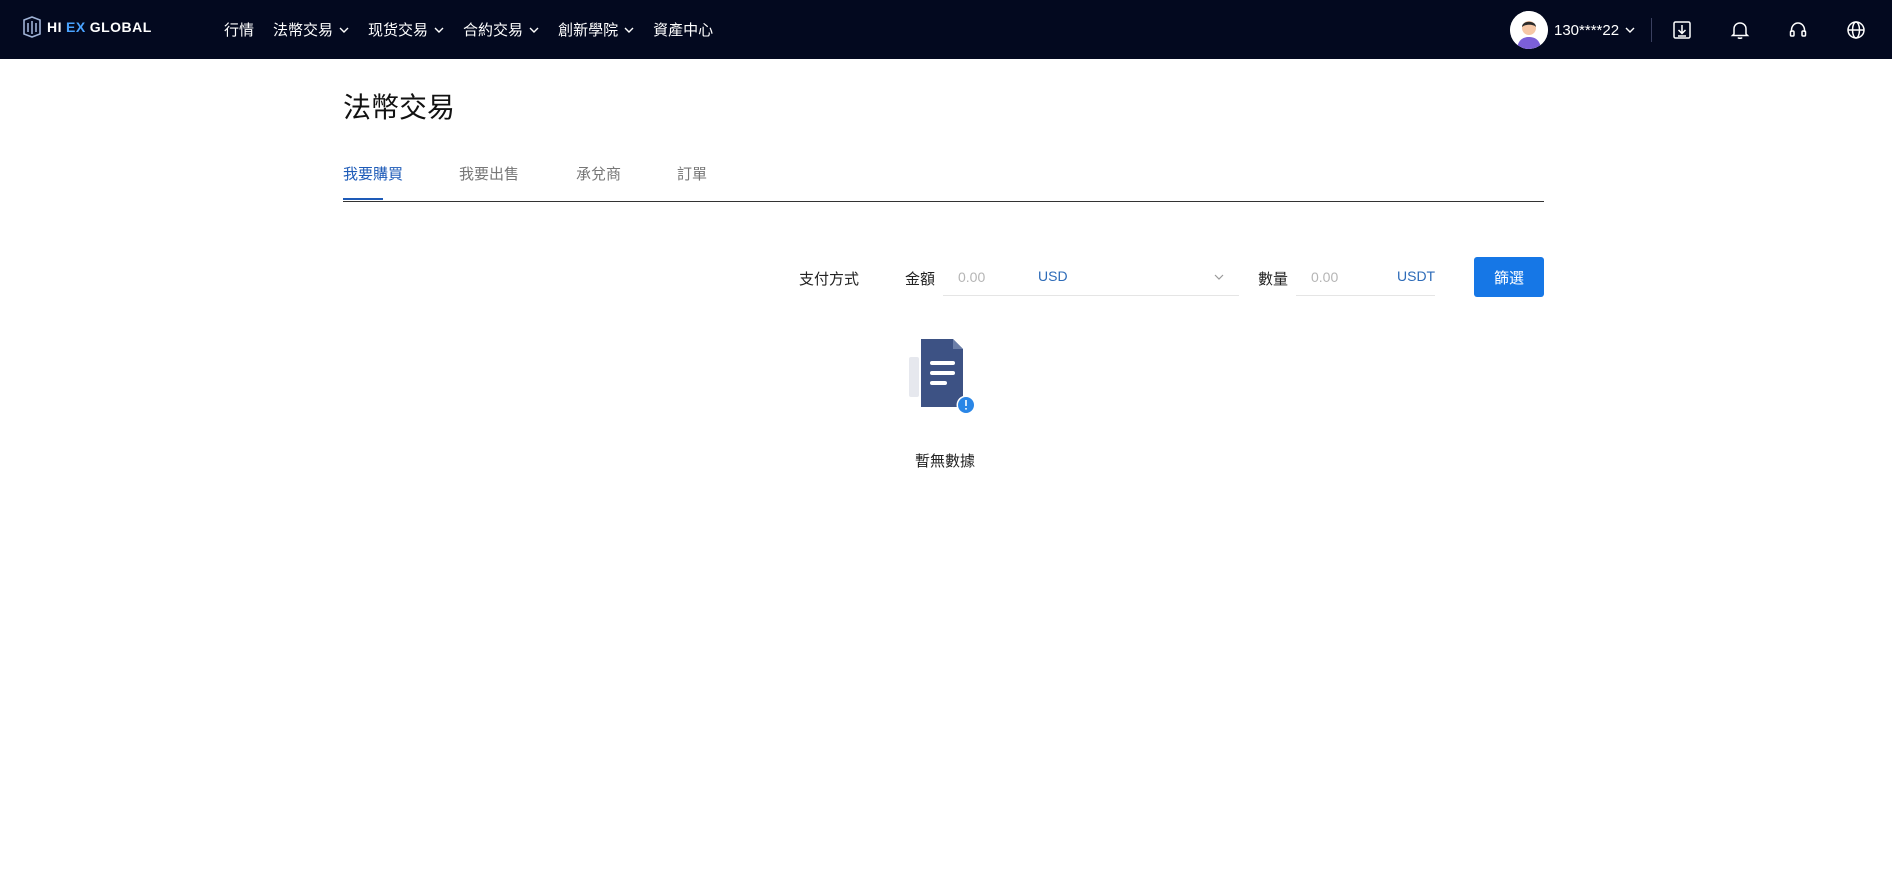  I want to click on user-avatar-icon, so click(1529, 30).